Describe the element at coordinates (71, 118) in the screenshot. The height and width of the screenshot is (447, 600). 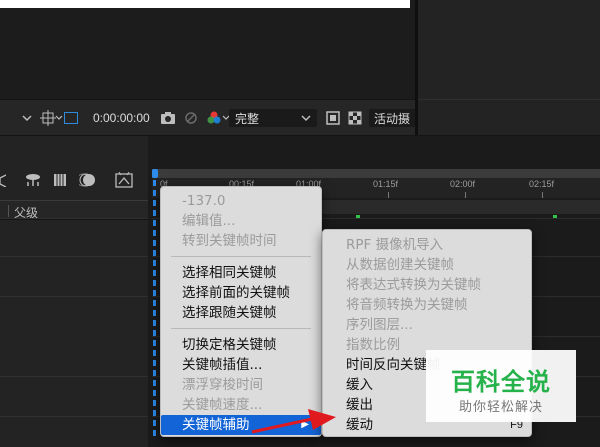
I see `mask-visibility-icon` at that location.